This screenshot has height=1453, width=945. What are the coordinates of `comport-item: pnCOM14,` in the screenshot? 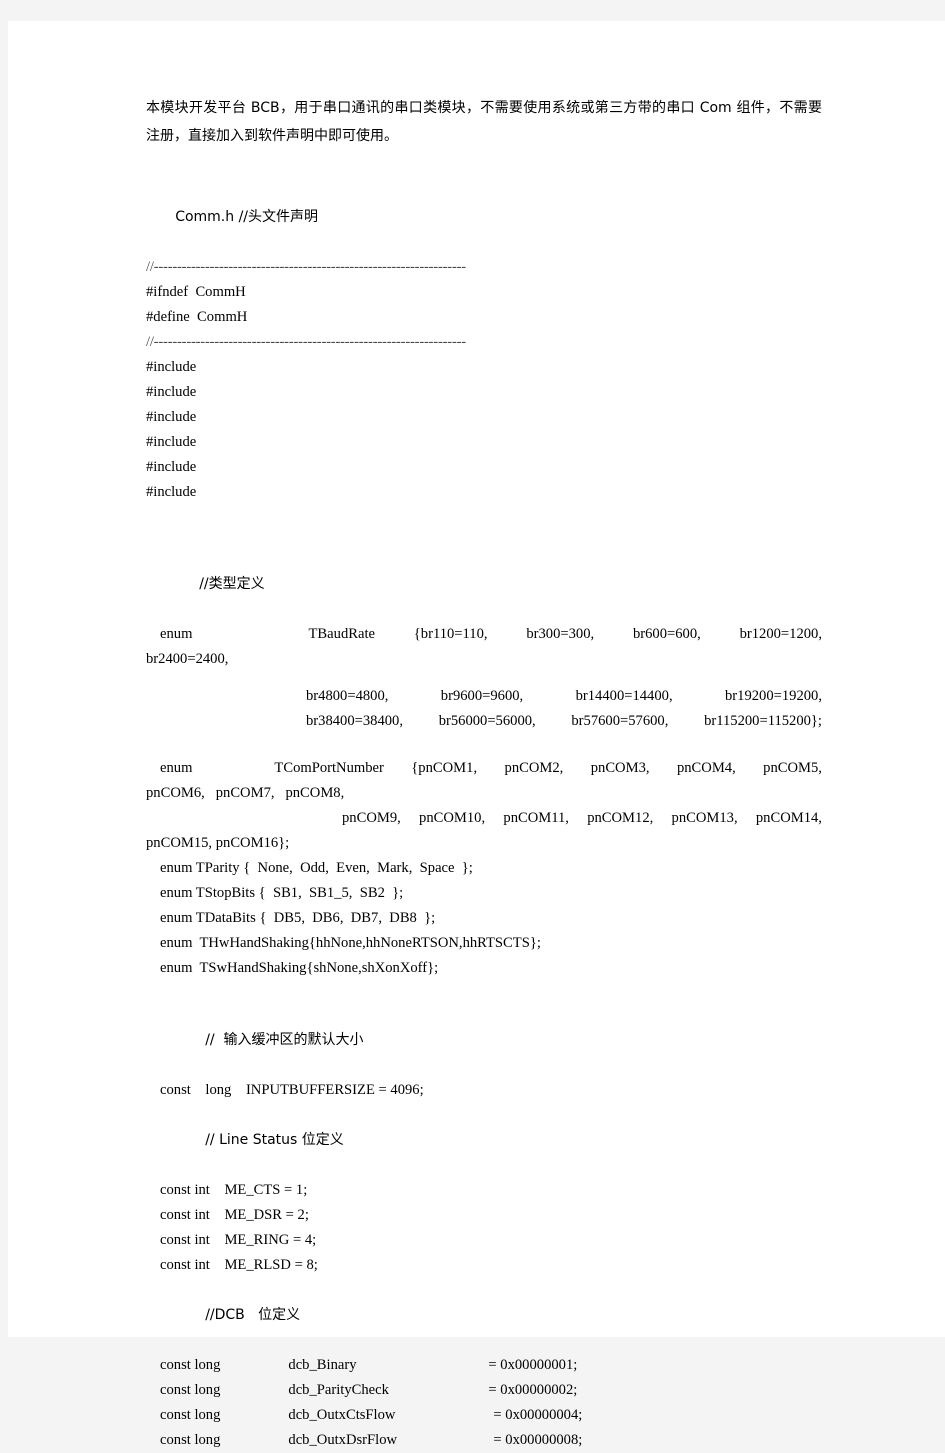 It's located at (788, 818).